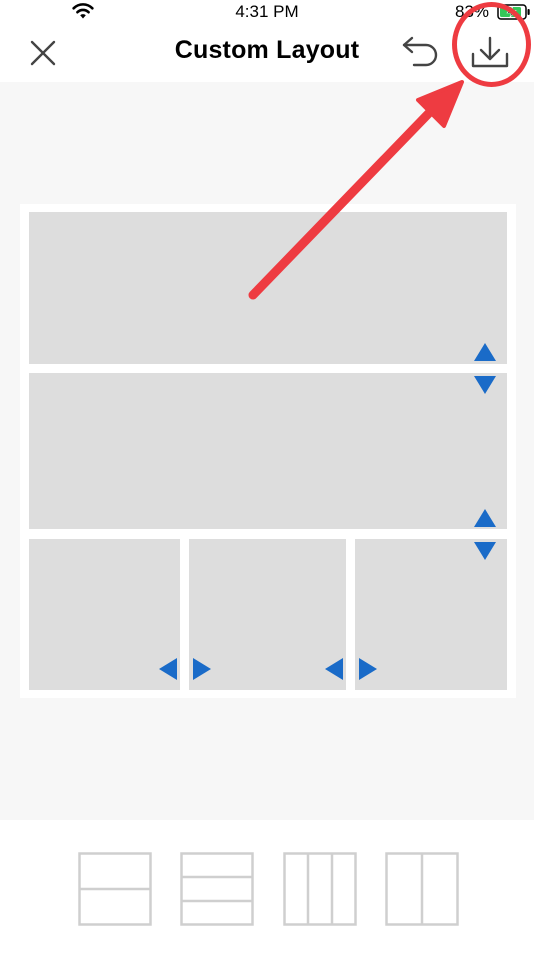 This screenshot has height=955, width=534. I want to click on nav-bar: Custom Layout, so click(267, 54).